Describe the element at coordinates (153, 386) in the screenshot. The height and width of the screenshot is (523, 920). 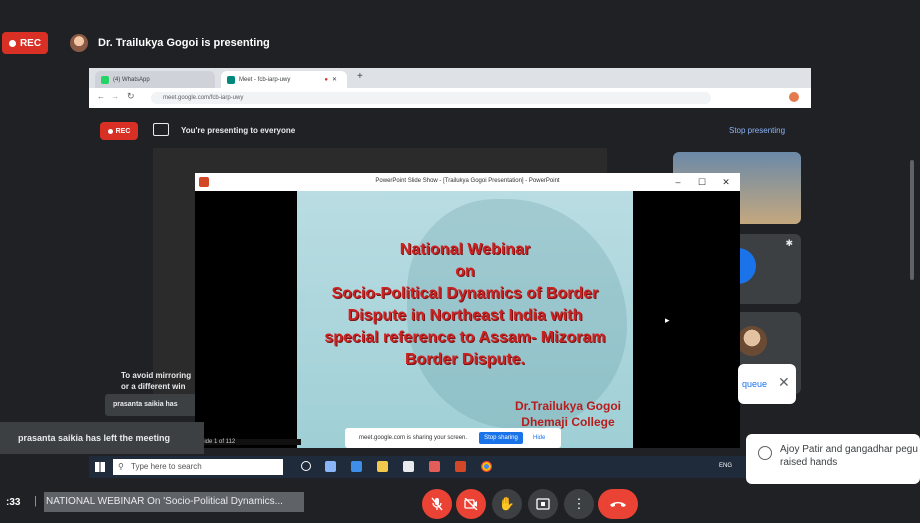
I see `mirror-warning-line: or a different win` at that location.